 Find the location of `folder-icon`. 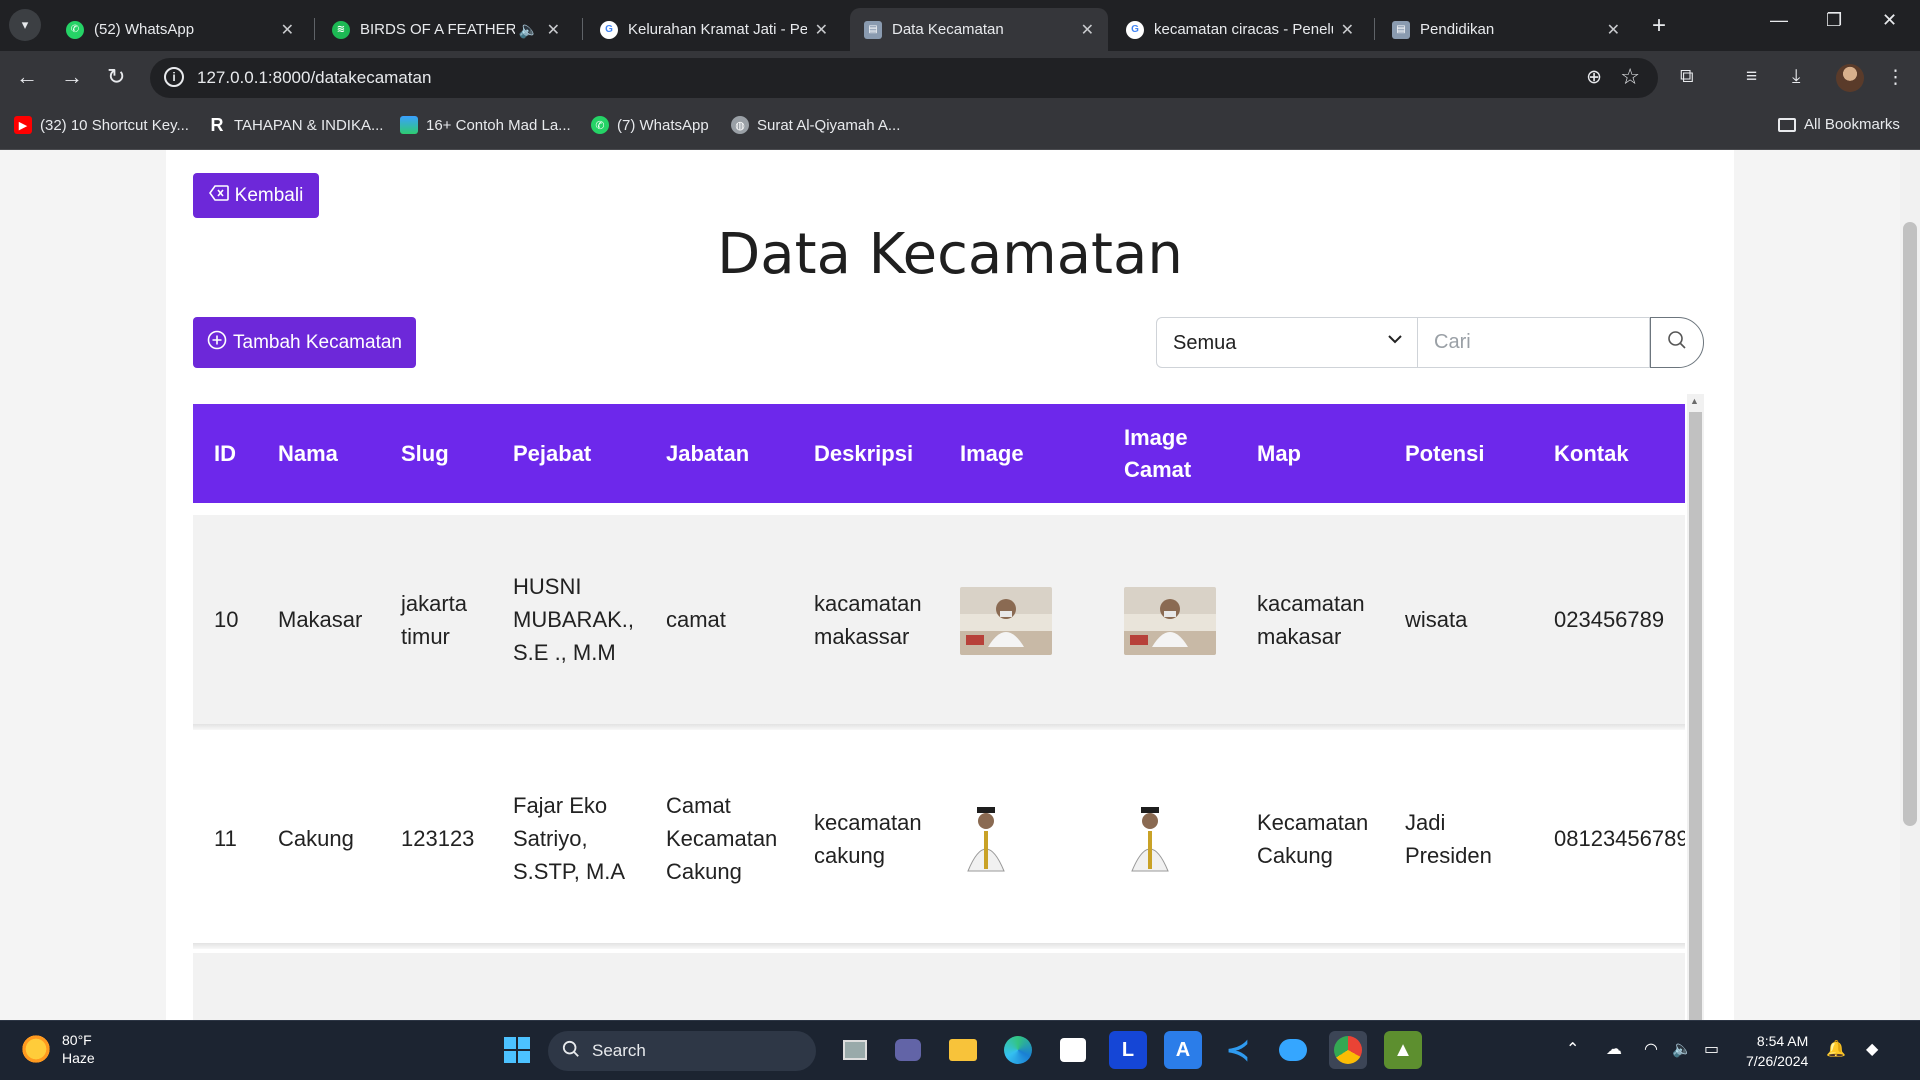

folder-icon is located at coordinates (1787, 124).